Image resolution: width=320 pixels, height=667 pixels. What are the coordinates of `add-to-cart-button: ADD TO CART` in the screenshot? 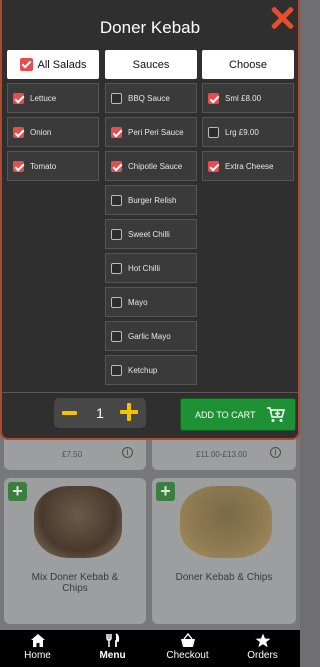 It's located at (238, 414).